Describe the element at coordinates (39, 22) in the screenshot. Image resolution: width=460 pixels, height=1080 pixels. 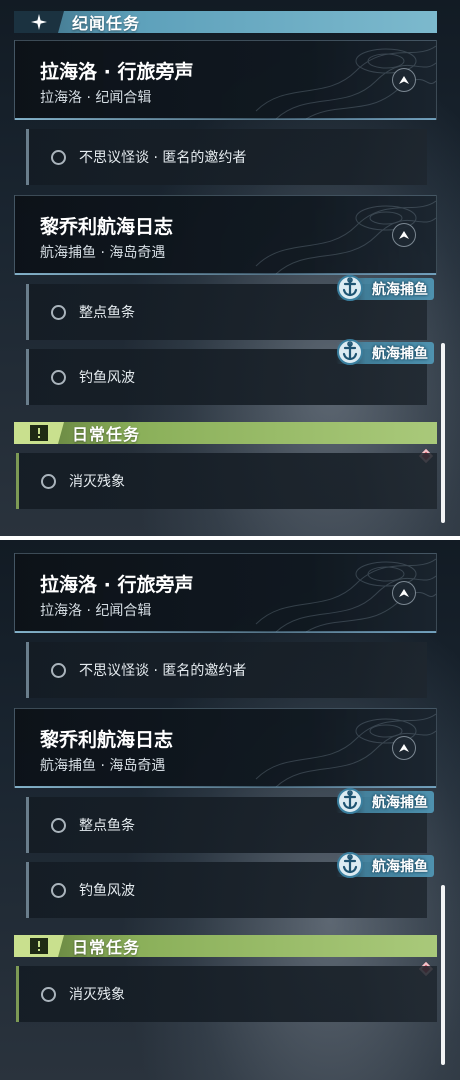
I see `star-sparkle-icon` at that location.